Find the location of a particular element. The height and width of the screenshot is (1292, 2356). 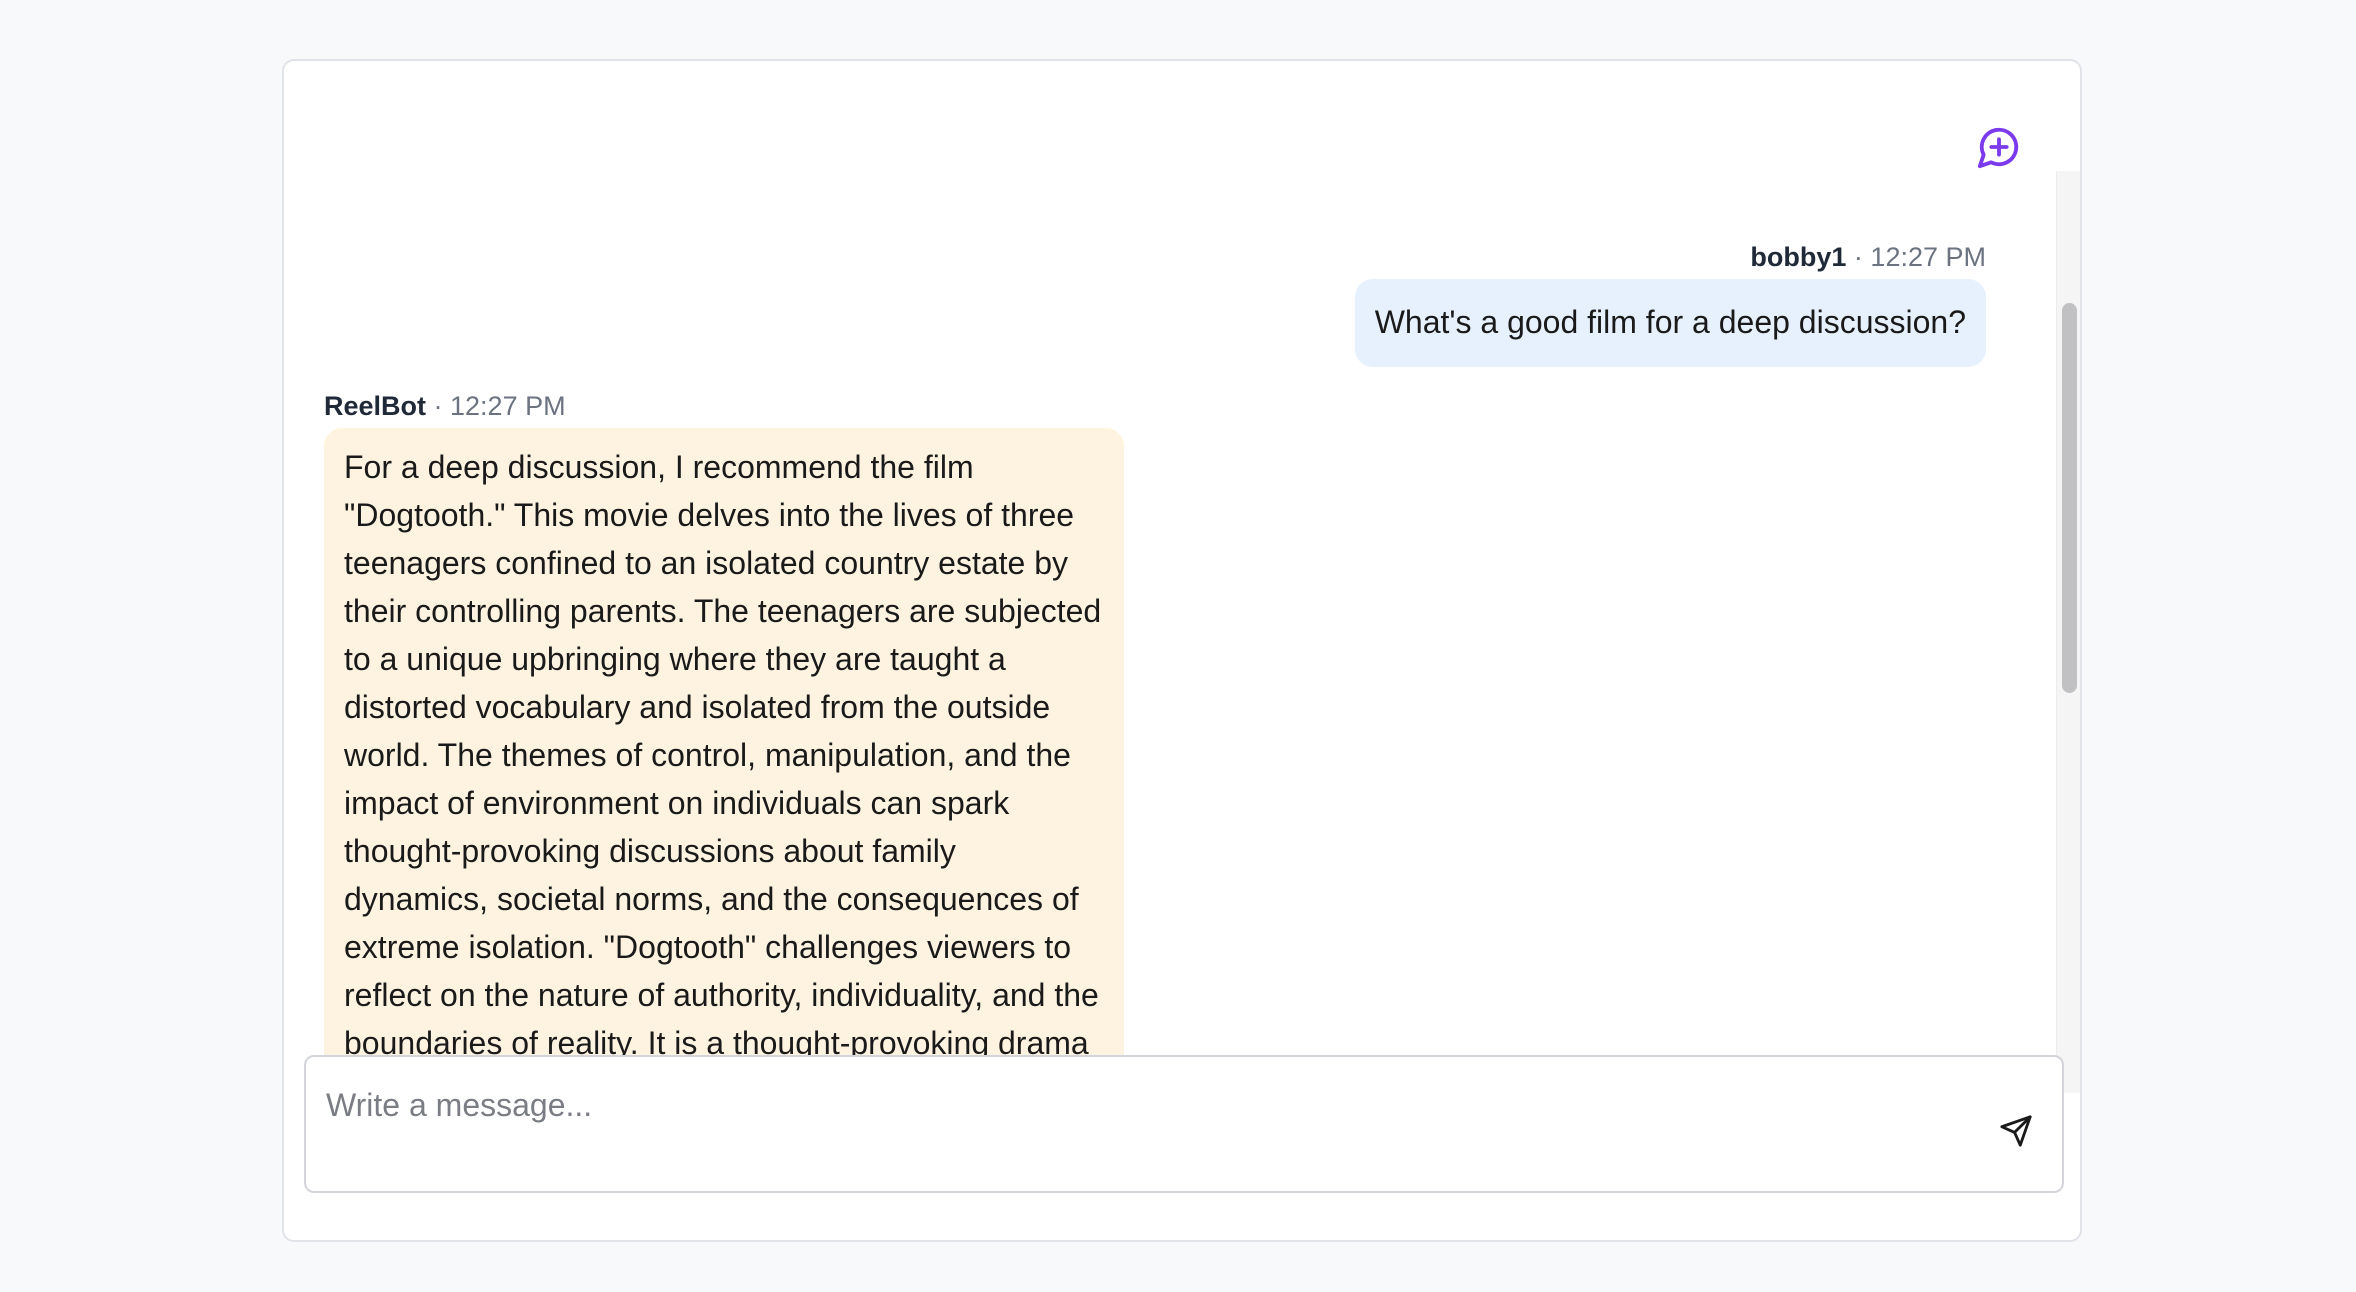

message-composer is located at coordinates (1184, 1124).